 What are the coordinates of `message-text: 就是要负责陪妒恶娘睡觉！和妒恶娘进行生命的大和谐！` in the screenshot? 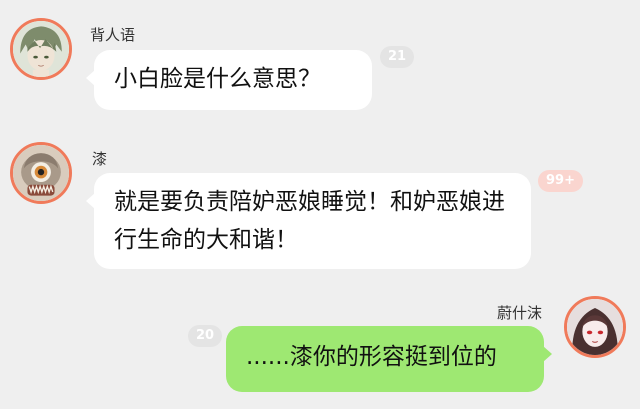 It's located at (309, 221).